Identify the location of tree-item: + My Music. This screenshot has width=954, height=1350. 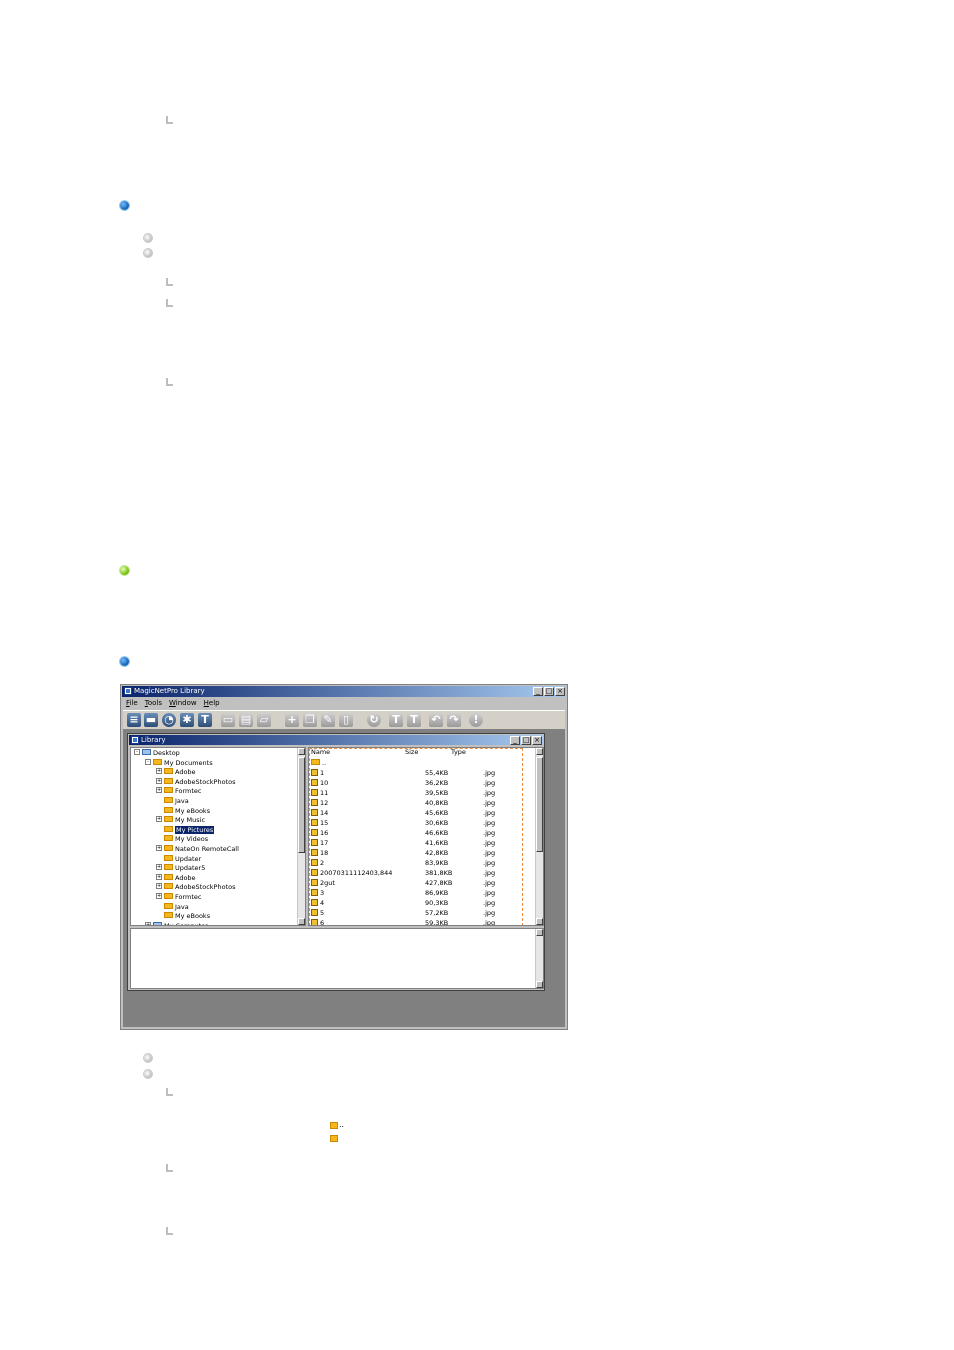
(180, 820).